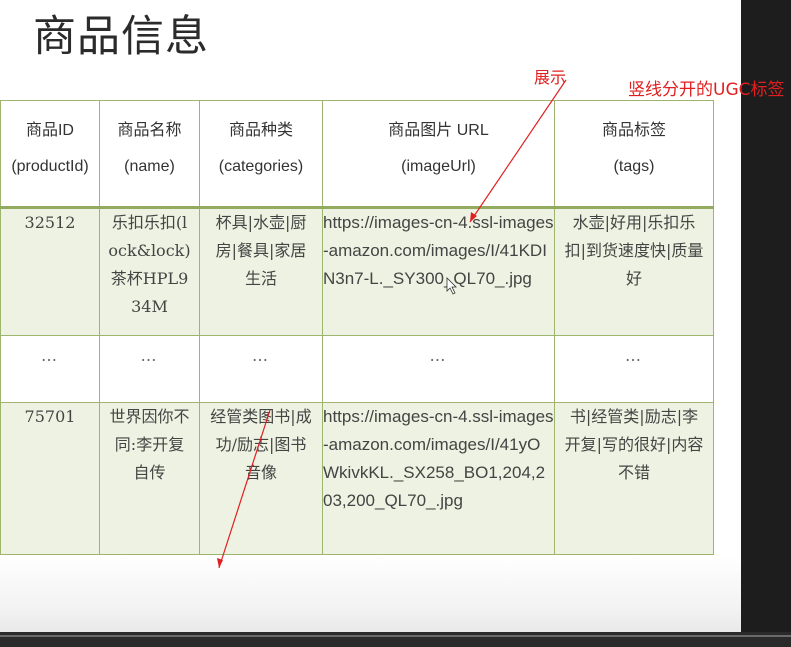  What do you see at coordinates (50, 478) in the screenshot?
I see `cell-product-id: 75701` at bounding box center [50, 478].